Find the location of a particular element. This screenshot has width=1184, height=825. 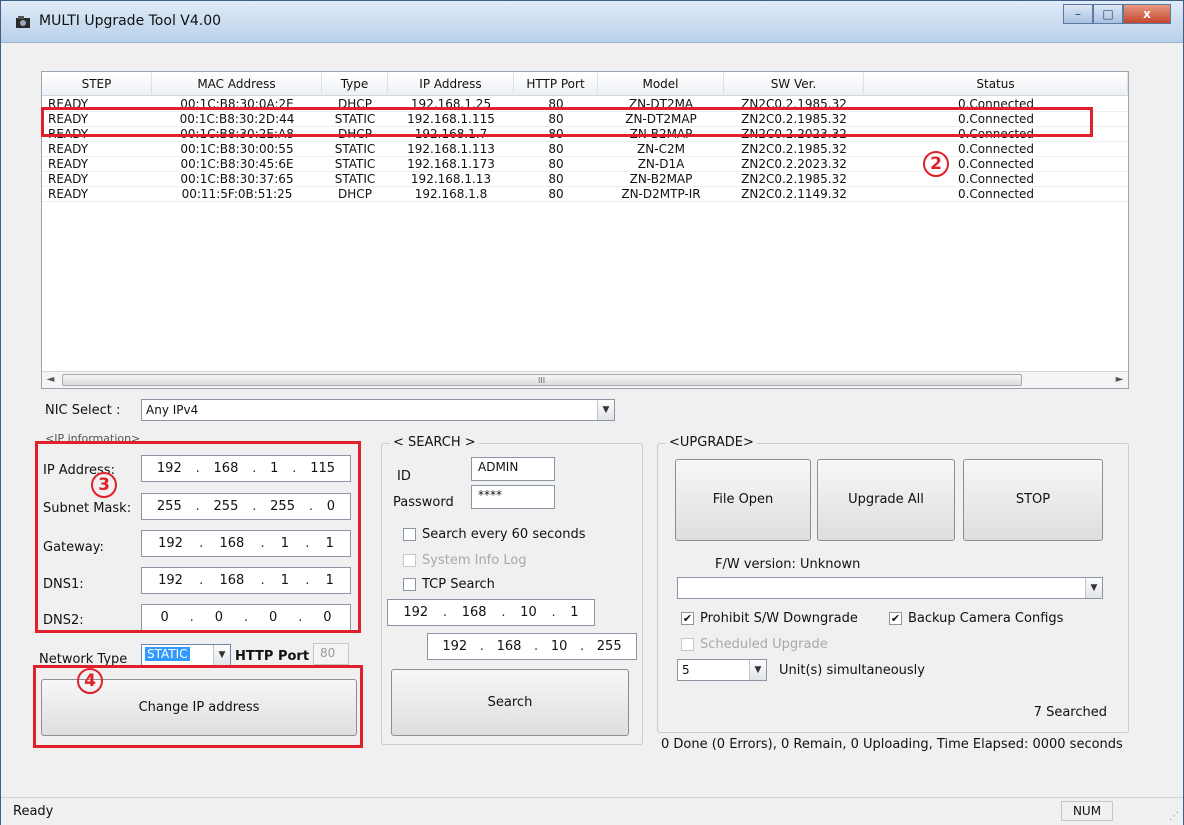

prohibit-downgrade-checkbox: ✔ Prohibit S/W Downgrade is located at coordinates (769, 618).